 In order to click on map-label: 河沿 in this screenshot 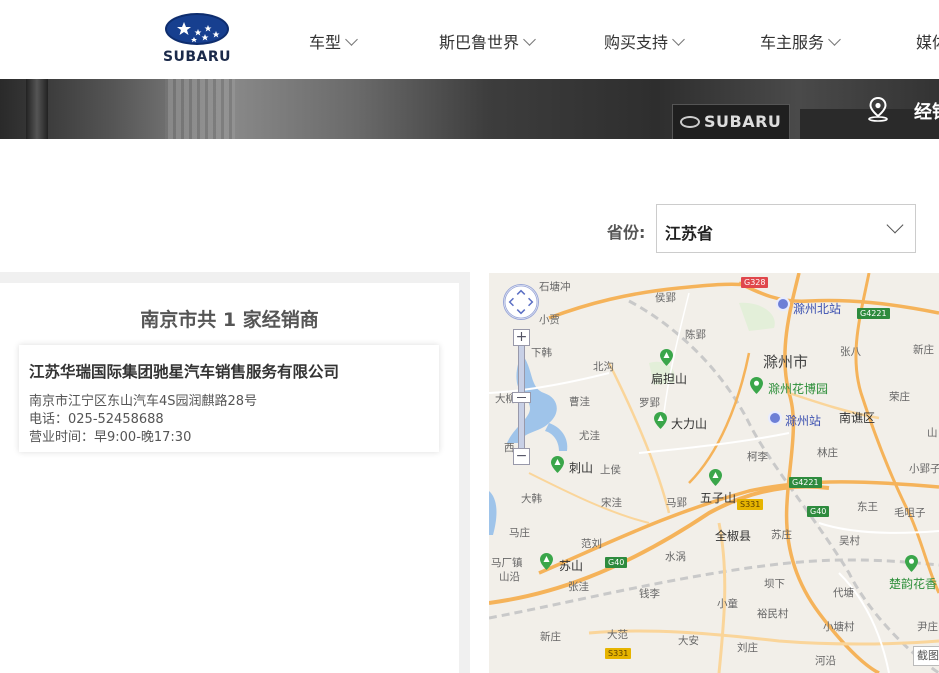, I will do `click(825, 661)`.